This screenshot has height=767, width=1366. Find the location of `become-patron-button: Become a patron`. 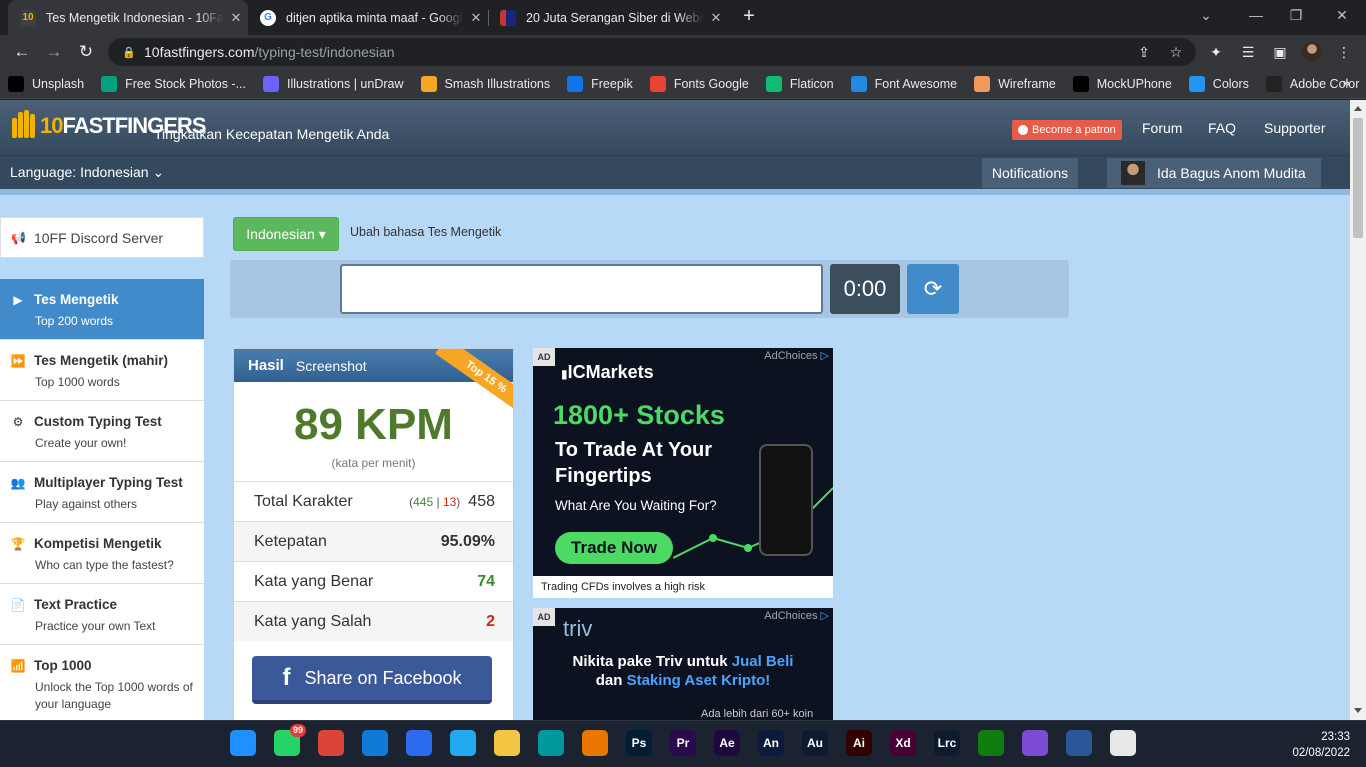

become-patron-button: Become a patron is located at coordinates (1067, 130).